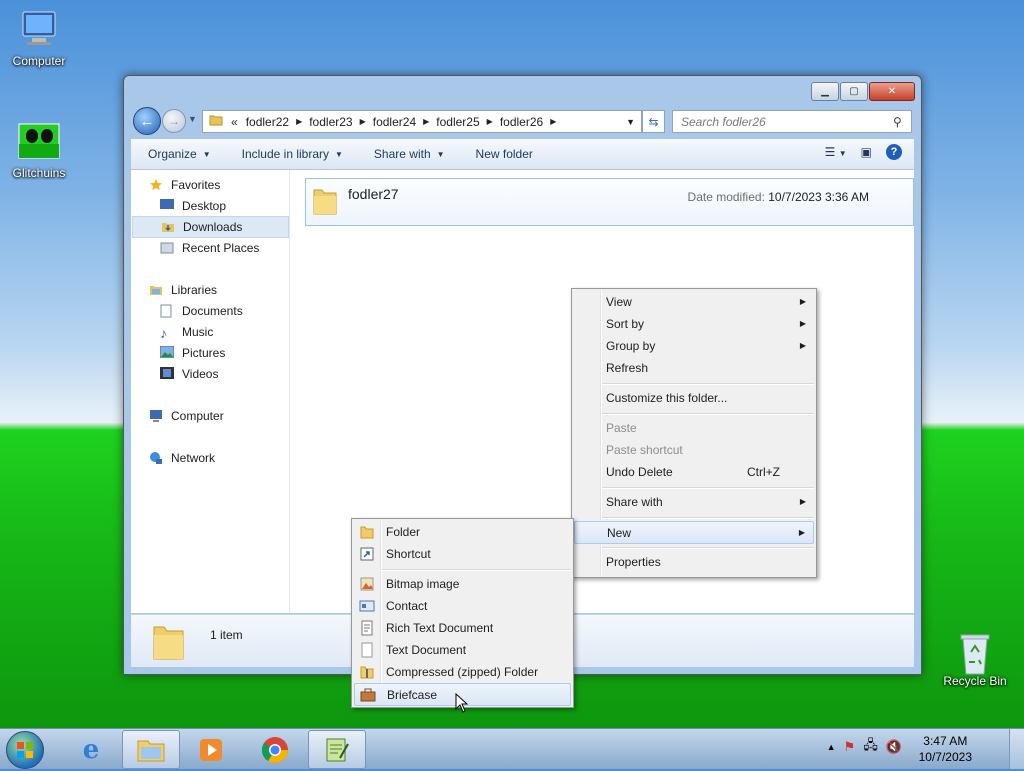  I want to click on taskbar-chrome, so click(275, 749).